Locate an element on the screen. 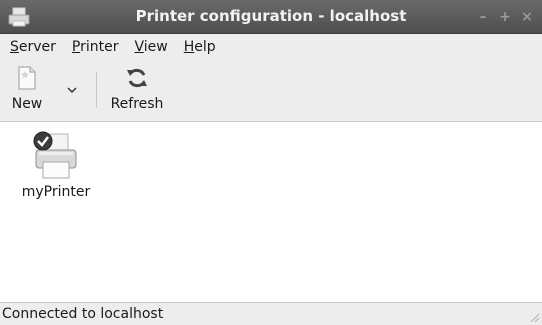  menu-printer: Printer is located at coordinates (95, 47).